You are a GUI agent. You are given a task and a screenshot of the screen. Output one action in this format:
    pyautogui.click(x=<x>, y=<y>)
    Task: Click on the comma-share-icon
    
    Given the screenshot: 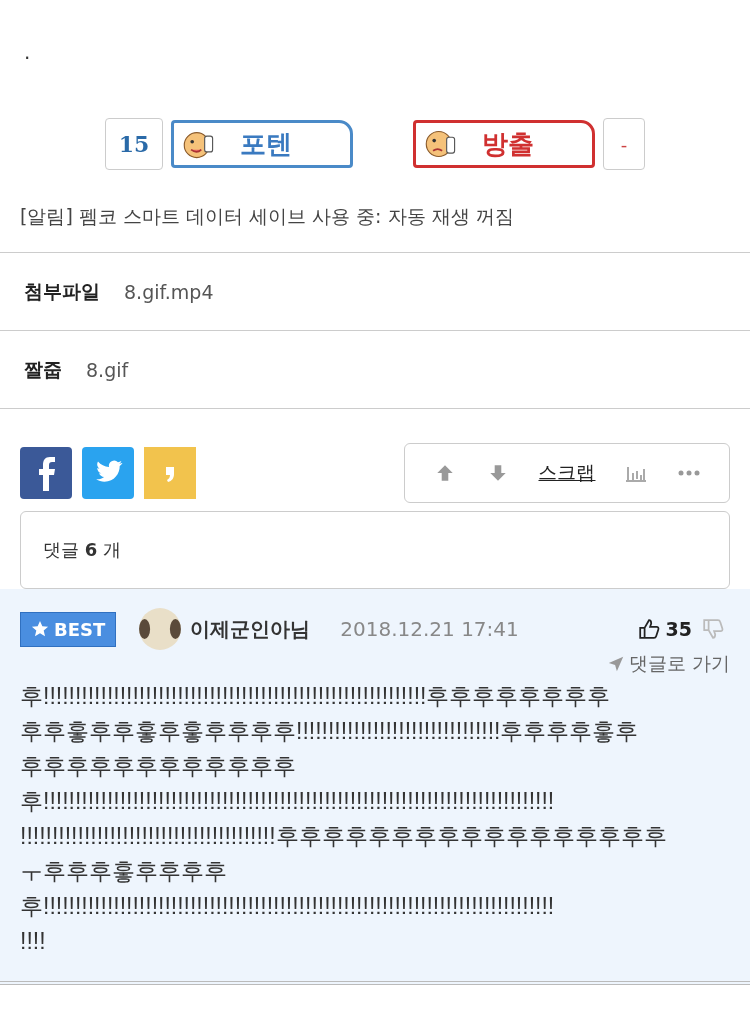 What is the action you would take?
    pyautogui.click(x=170, y=473)
    